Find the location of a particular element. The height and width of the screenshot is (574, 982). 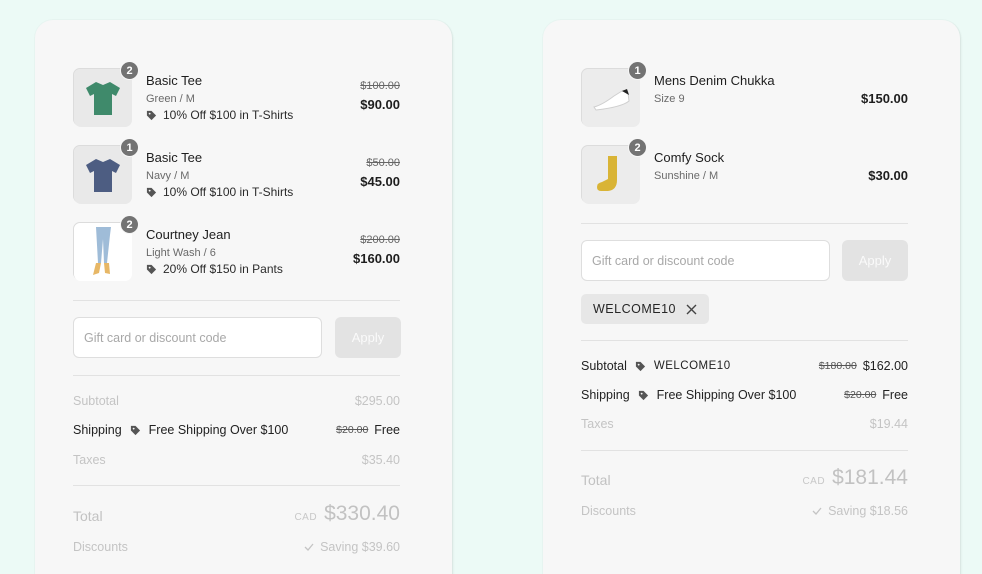

item-price: $90.00 is located at coordinates (380, 104).